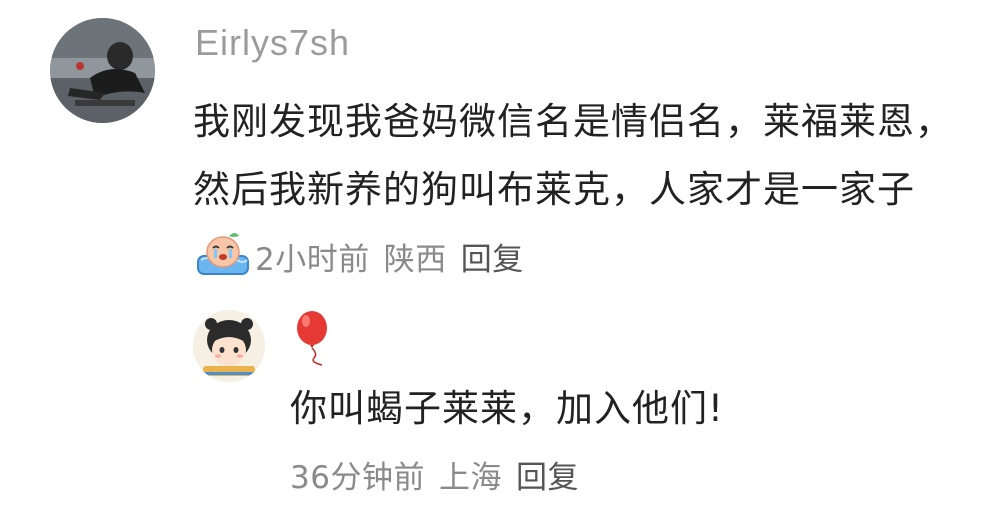 The width and height of the screenshot is (1003, 513). What do you see at coordinates (272, 43) in the screenshot?
I see `username: Eirlys7sh` at bounding box center [272, 43].